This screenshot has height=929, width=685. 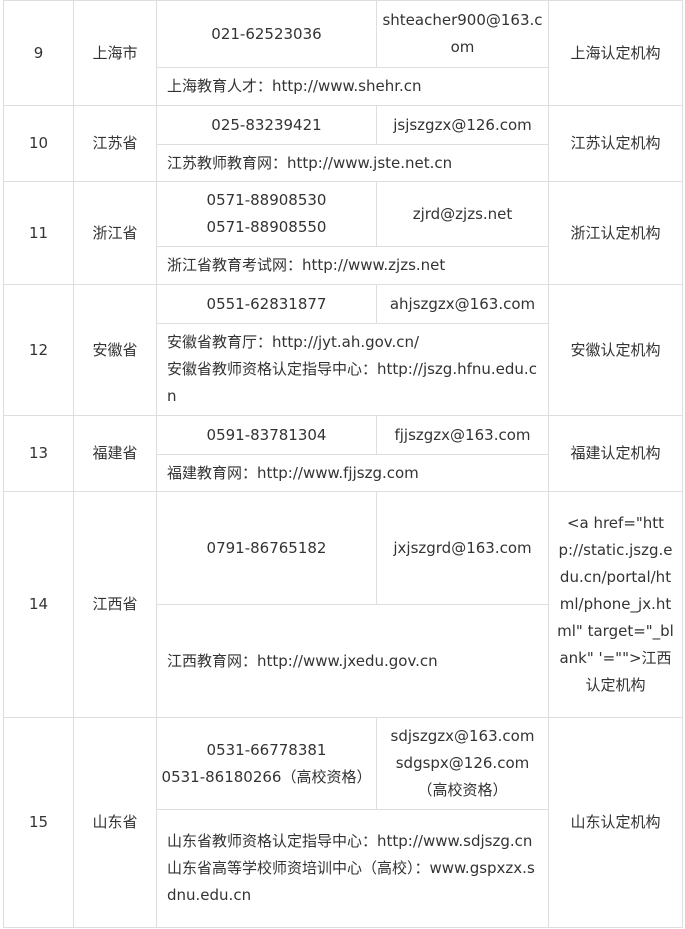 I want to click on email-address: shteacher900@163.com, so click(x=462, y=34).